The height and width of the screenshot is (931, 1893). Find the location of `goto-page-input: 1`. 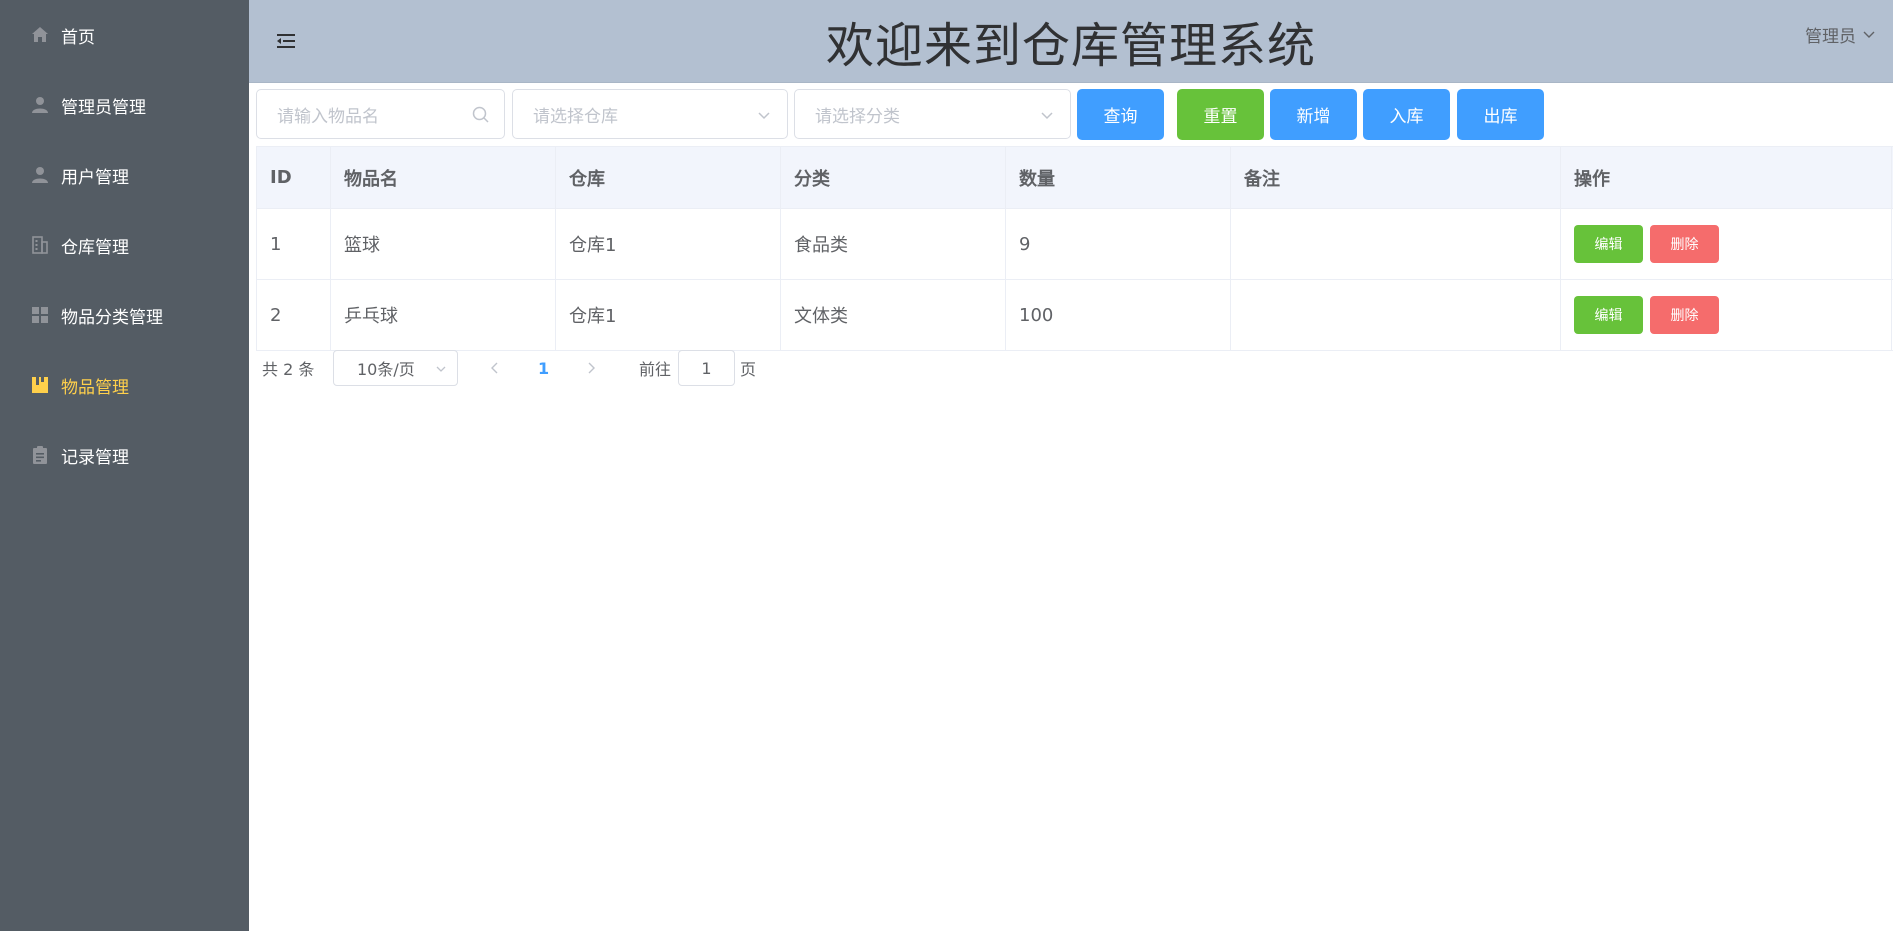

goto-page-input: 1 is located at coordinates (706, 368).